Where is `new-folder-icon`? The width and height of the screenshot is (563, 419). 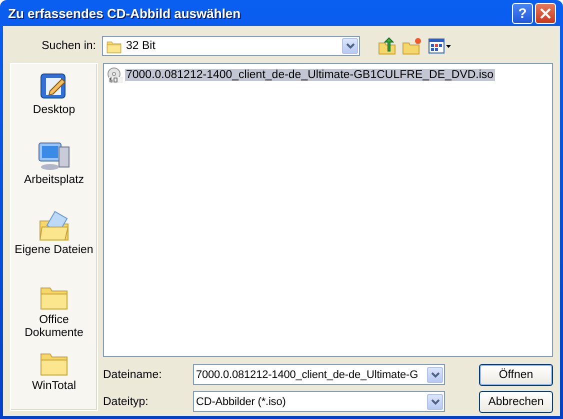 new-folder-icon is located at coordinates (412, 46).